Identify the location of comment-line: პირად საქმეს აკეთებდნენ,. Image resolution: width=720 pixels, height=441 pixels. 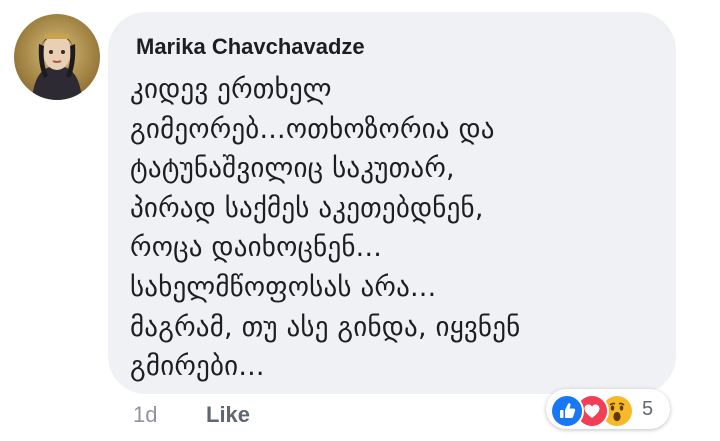
(307, 208).